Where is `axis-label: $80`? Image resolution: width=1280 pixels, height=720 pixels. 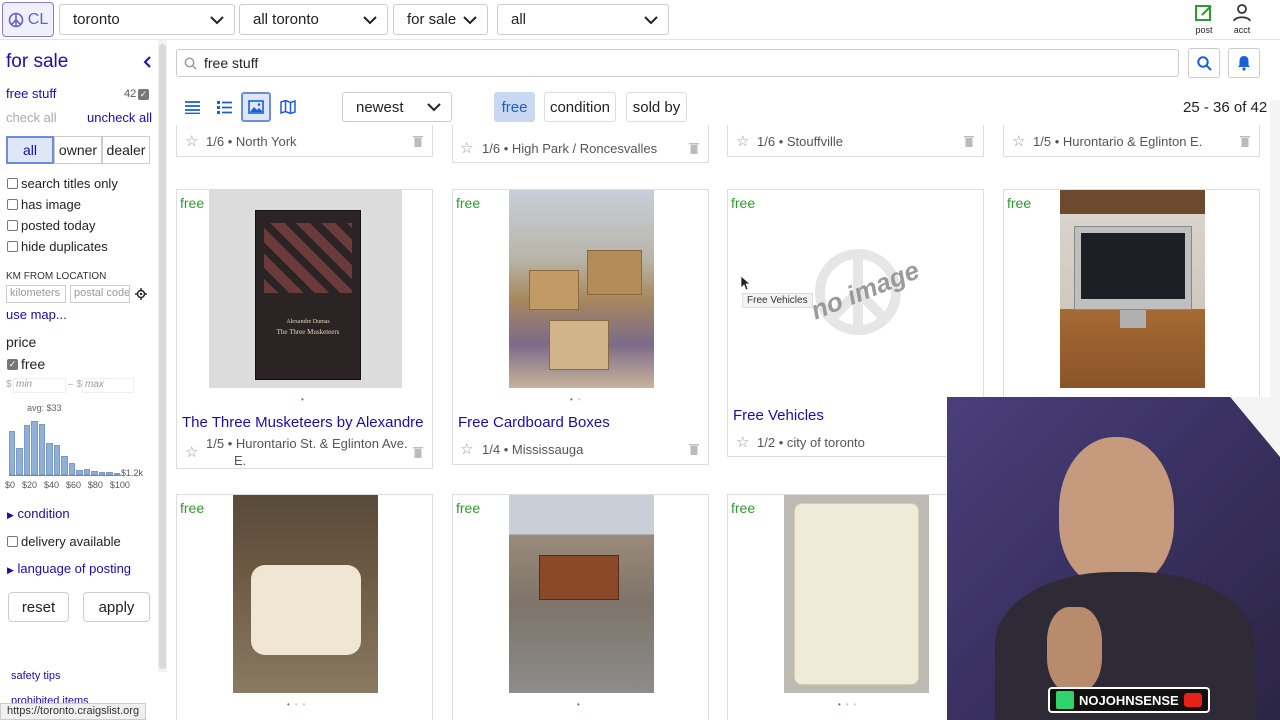 axis-label: $80 is located at coordinates (95, 485).